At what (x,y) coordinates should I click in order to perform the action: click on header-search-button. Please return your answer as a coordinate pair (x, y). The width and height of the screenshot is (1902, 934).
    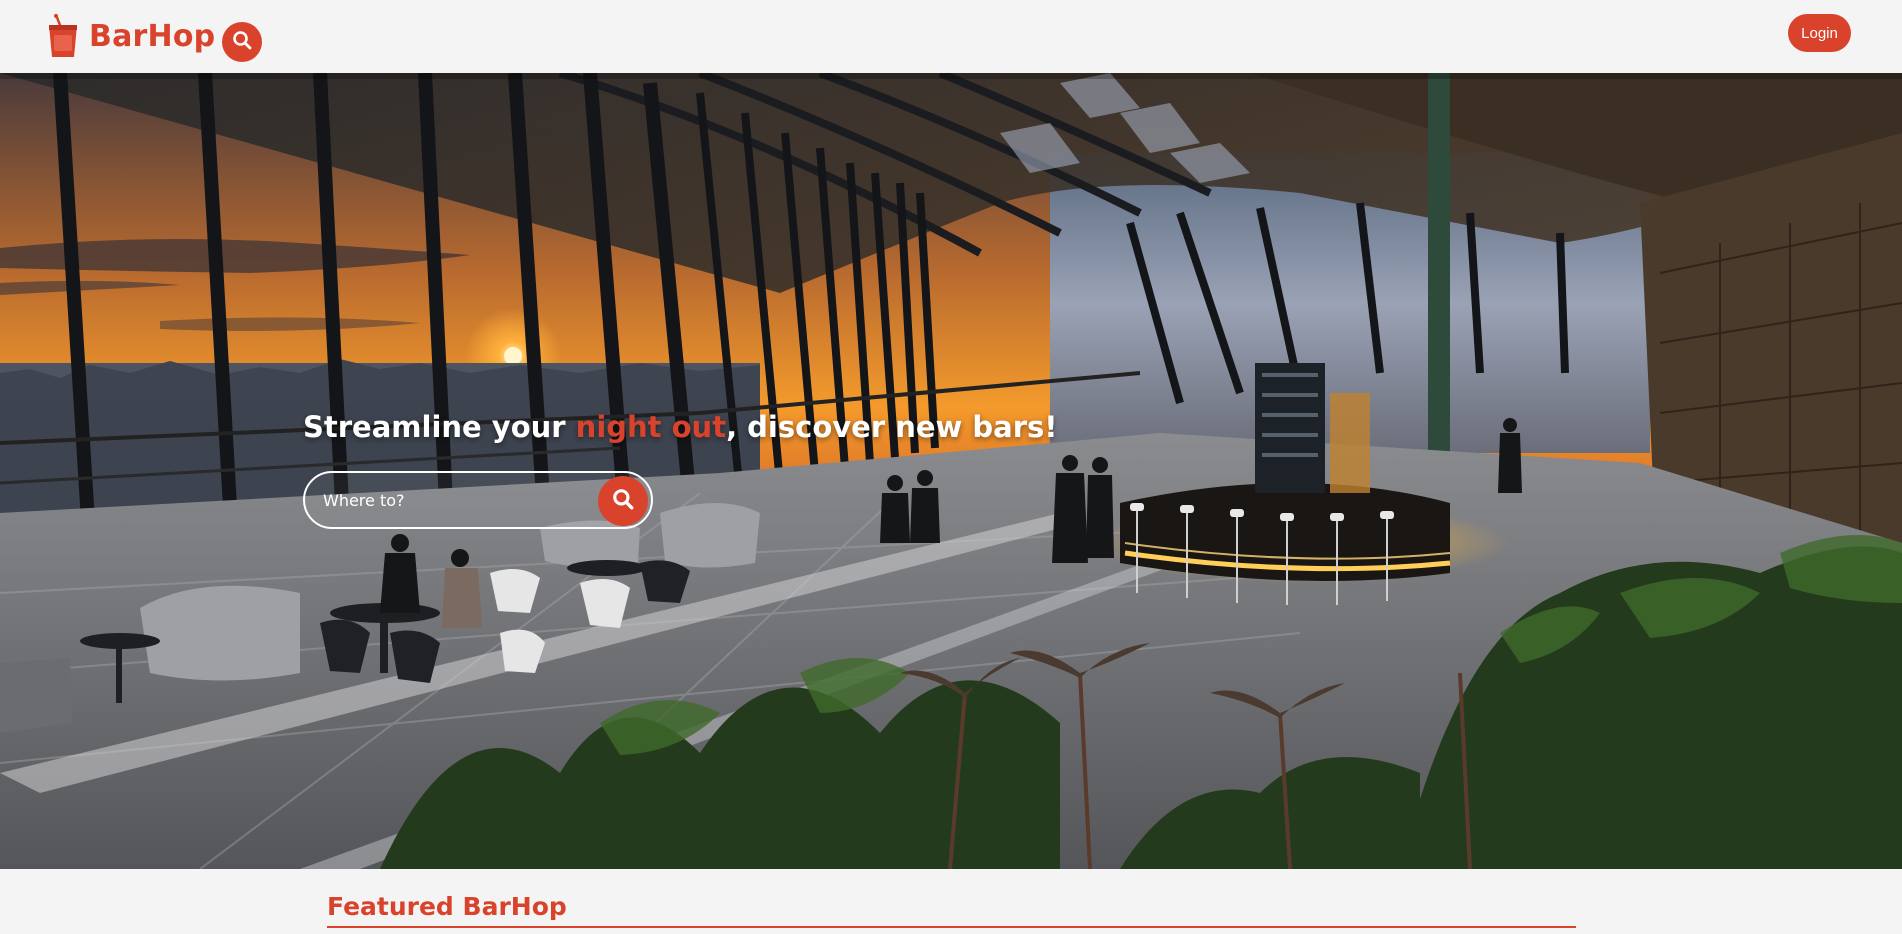
    Looking at the image, I should click on (242, 42).